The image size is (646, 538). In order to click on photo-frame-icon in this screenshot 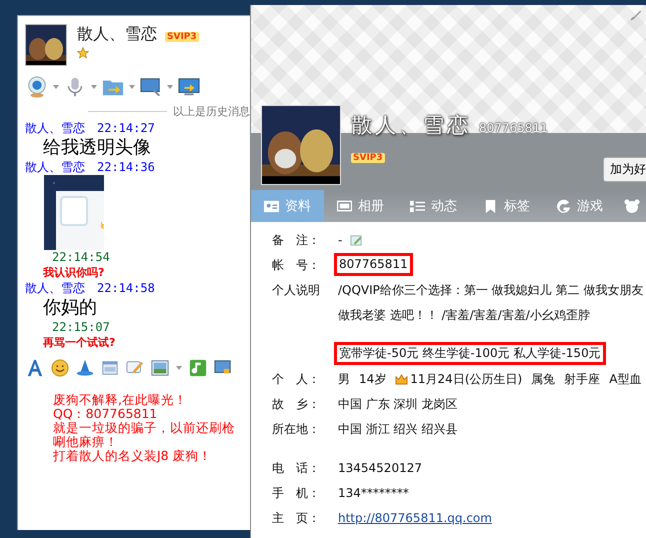, I will do `click(344, 206)`.